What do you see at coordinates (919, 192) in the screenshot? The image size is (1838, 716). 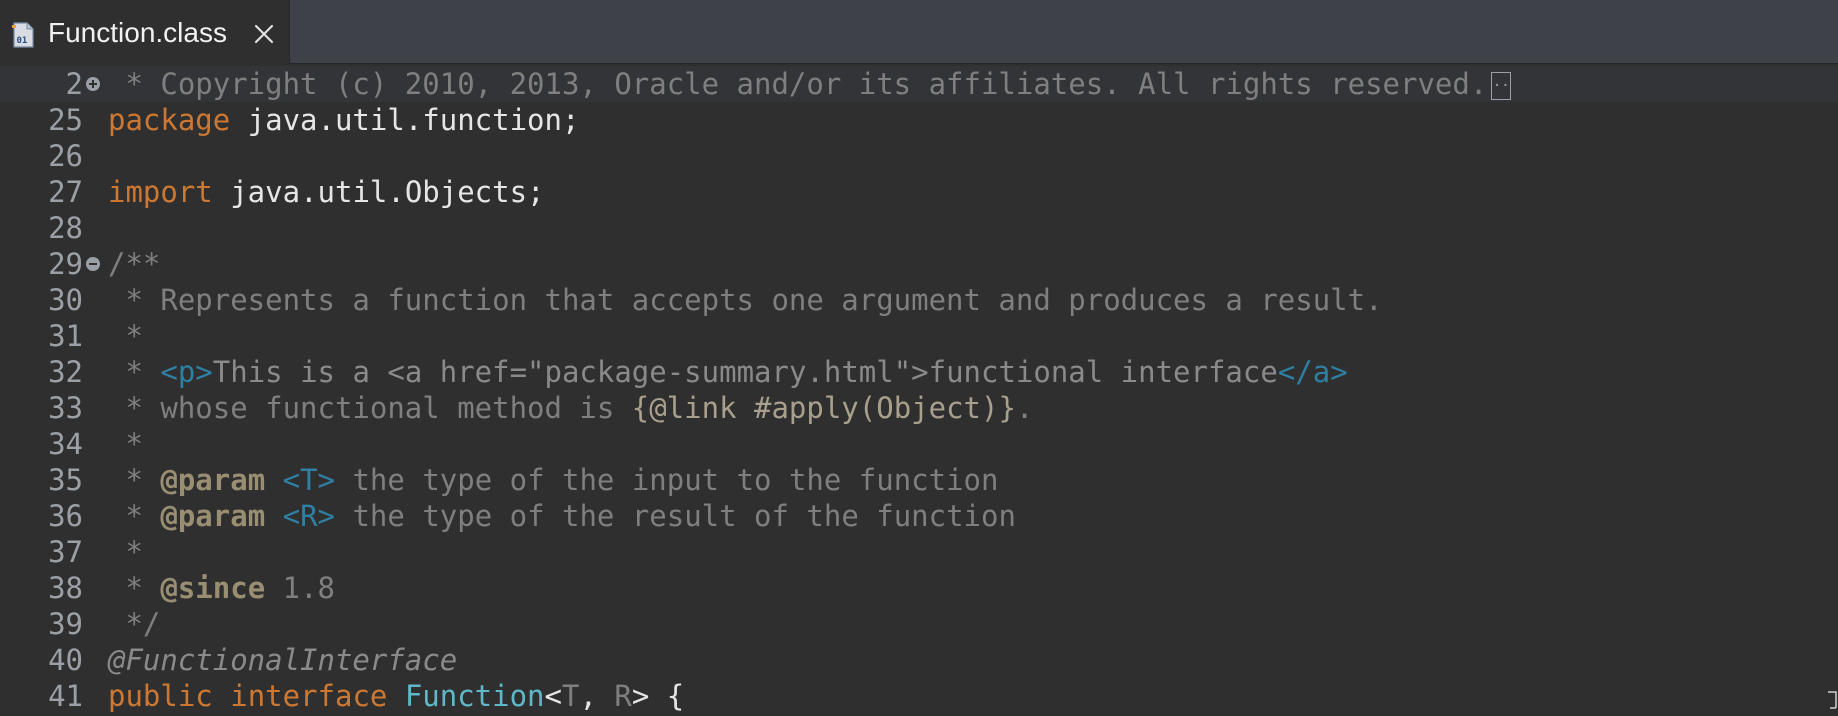 I see `code-line: 27 import java.util.Objects;` at bounding box center [919, 192].